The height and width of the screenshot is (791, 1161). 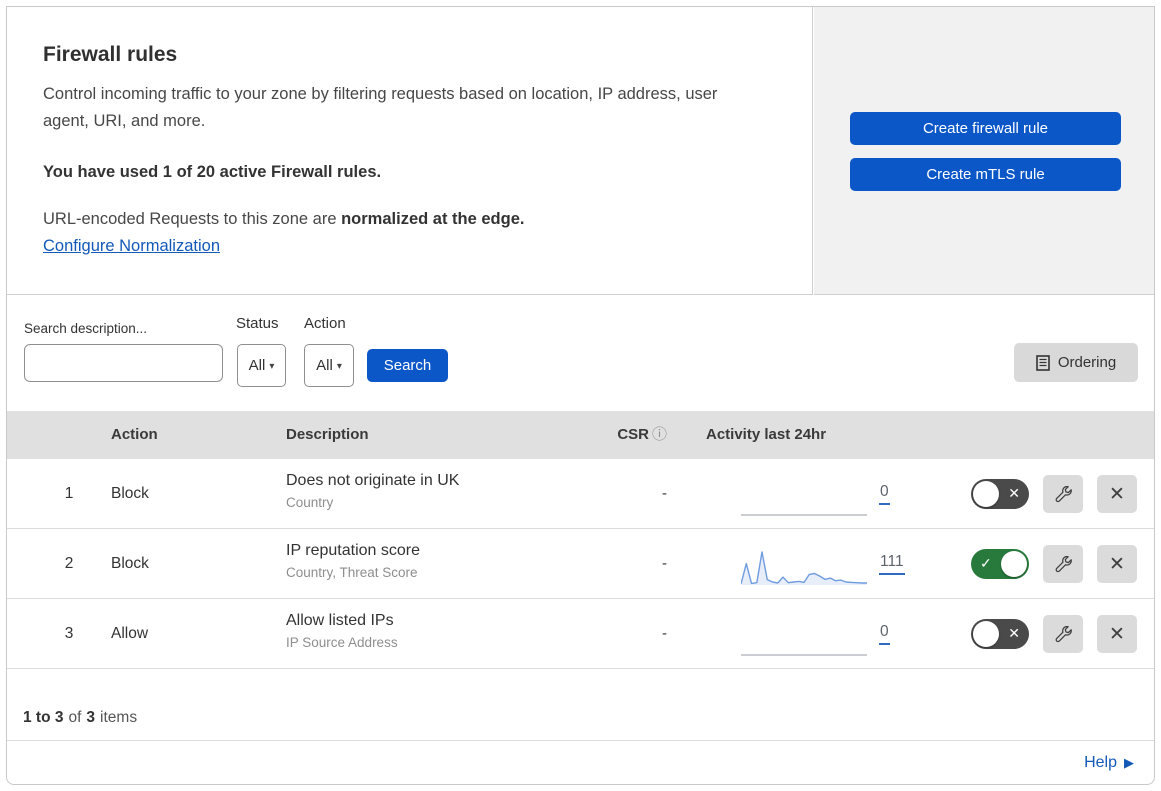 I want to click on create-mtls-rule-button: Create mTLS rule, so click(x=985, y=174).